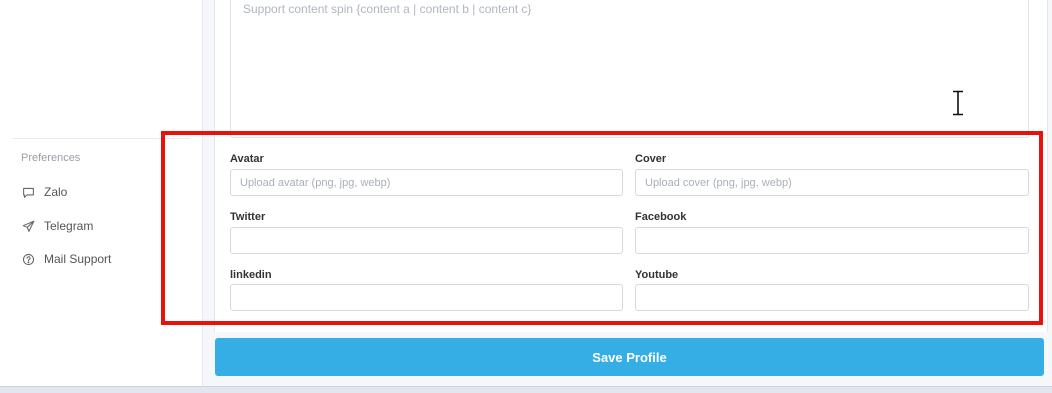 This screenshot has height=393, width=1052. What do you see at coordinates (629, 357) in the screenshot?
I see `save-profile-button: Save Profile` at bounding box center [629, 357].